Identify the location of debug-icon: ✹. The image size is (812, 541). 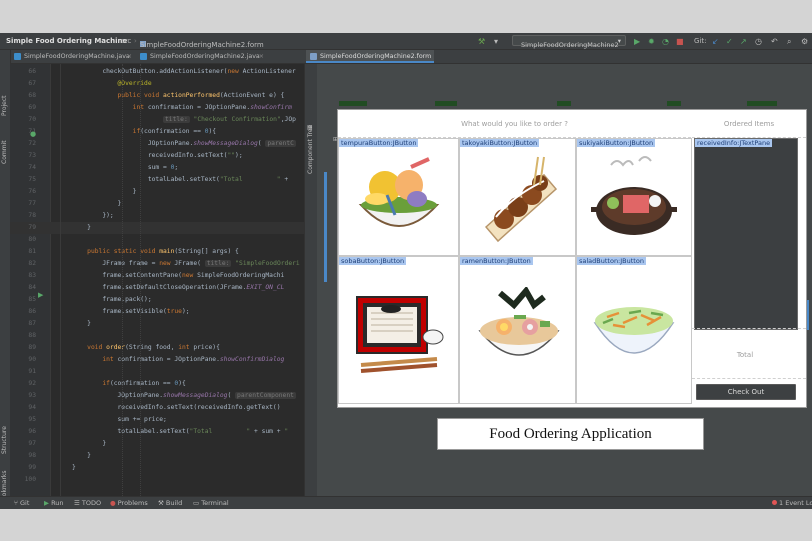
(651, 41).